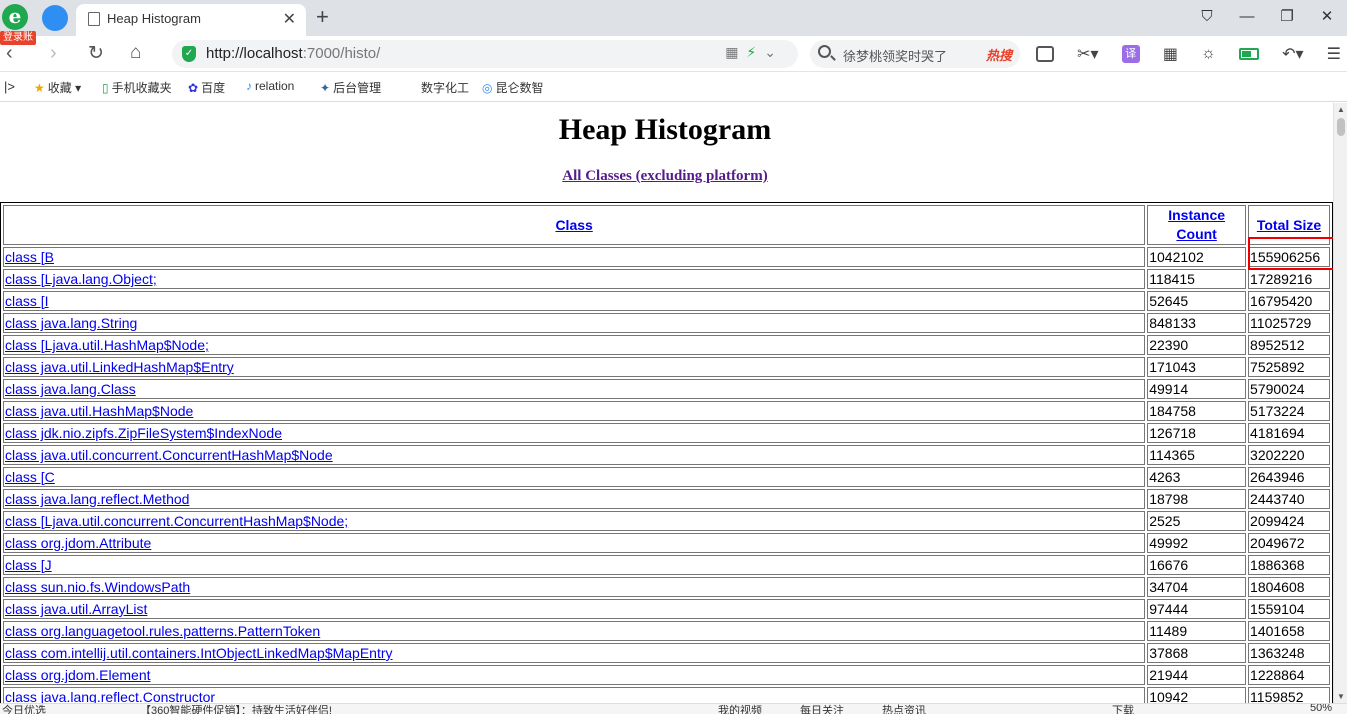 This screenshot has height=714, width=1347. Describe the element at coordinates (53, 53) in the screenshot. I see `forward-icon: ›` at that location.